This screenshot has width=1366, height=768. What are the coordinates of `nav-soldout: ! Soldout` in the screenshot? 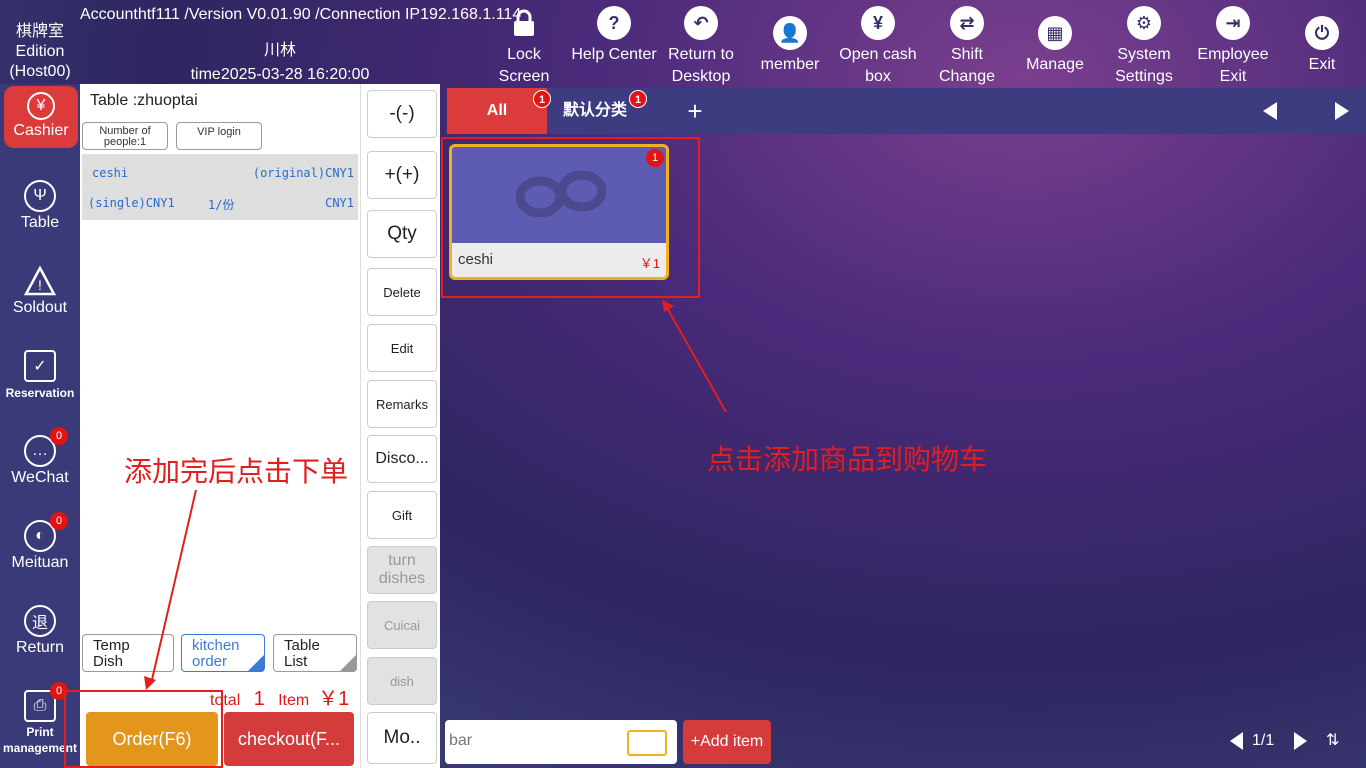 It's located at (40, 298).